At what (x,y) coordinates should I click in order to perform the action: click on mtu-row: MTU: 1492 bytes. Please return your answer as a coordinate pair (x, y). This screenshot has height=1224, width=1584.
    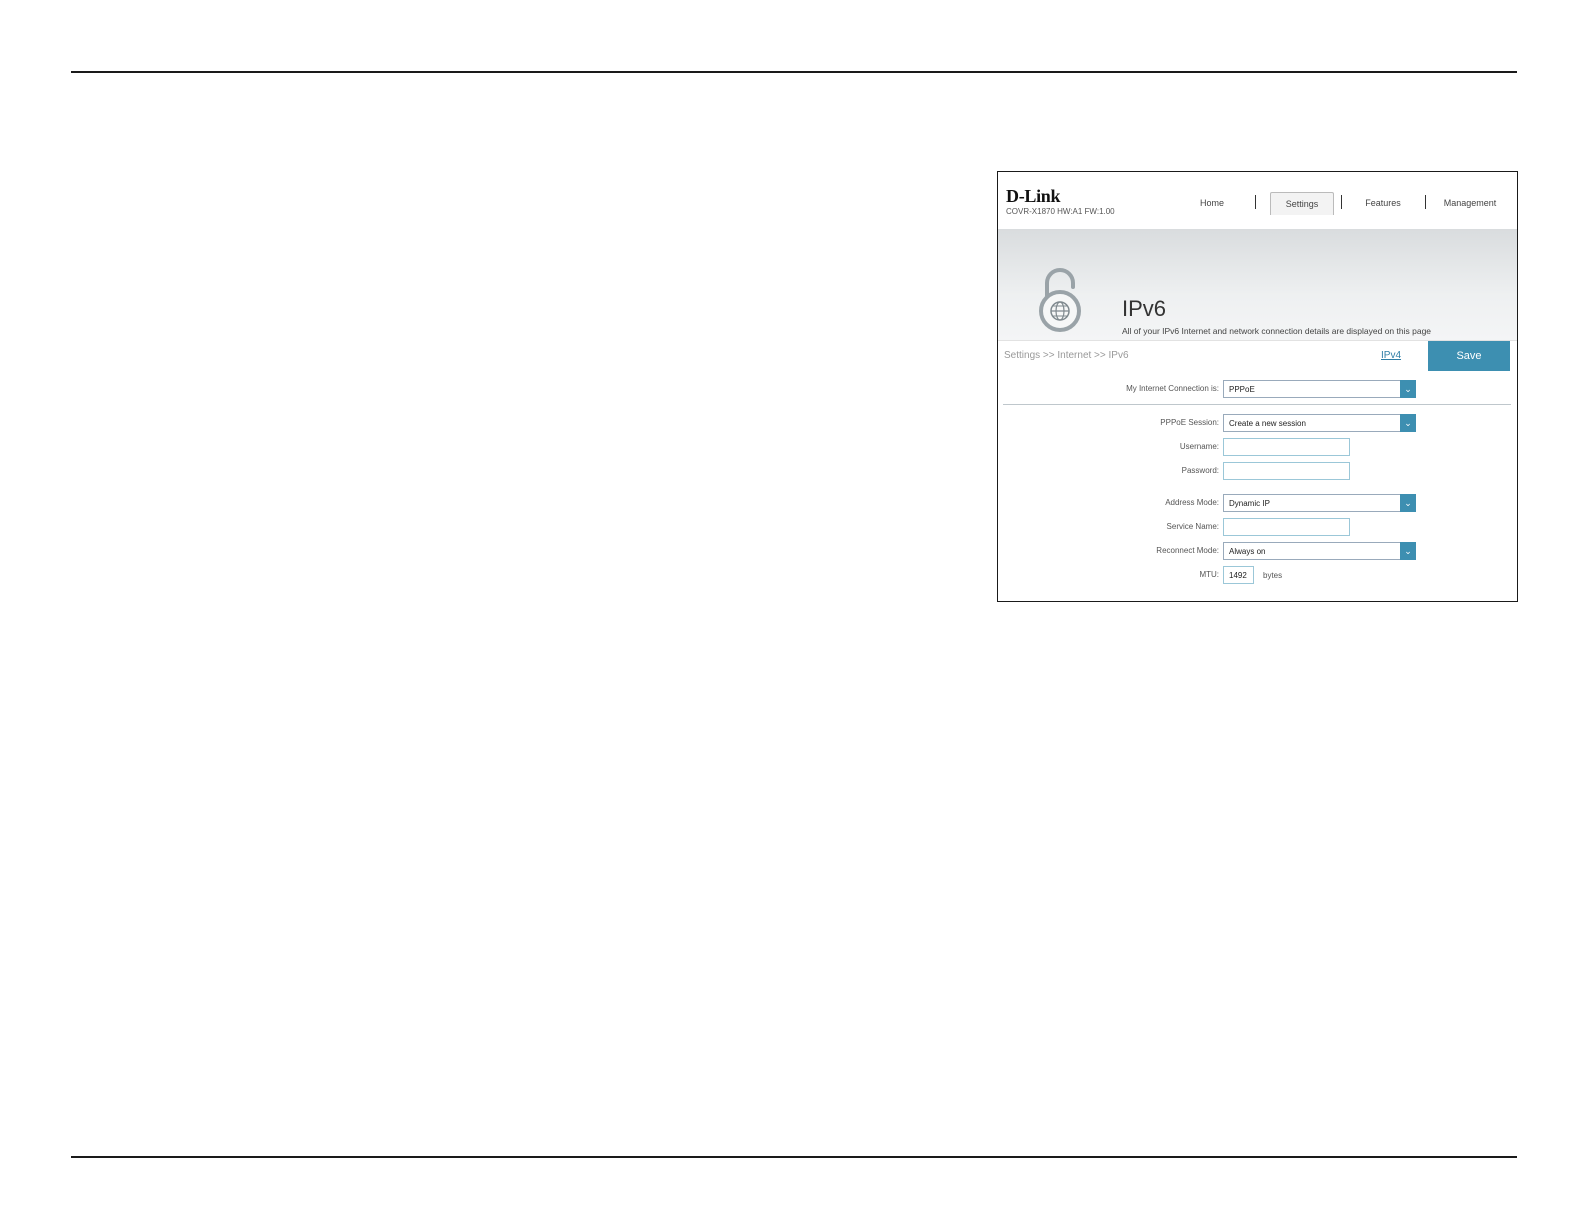
    Looking at the image, I should click on (1257, 575).